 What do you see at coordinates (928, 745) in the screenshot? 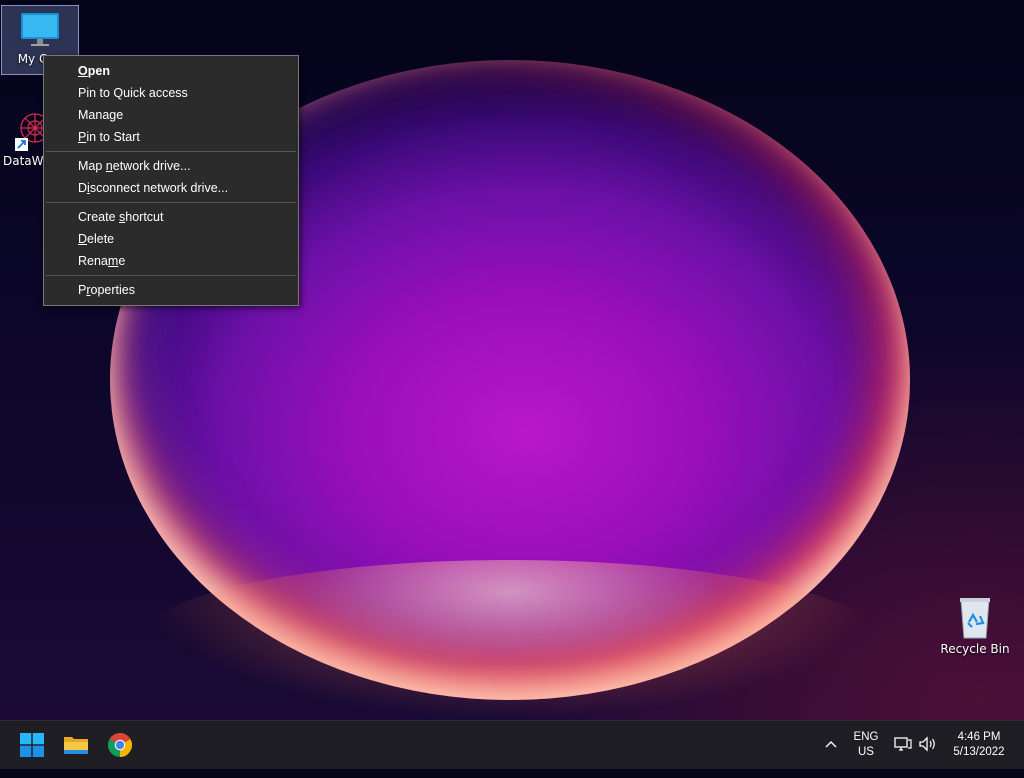
I see `volume-icon` at bounding box center [928, 745].